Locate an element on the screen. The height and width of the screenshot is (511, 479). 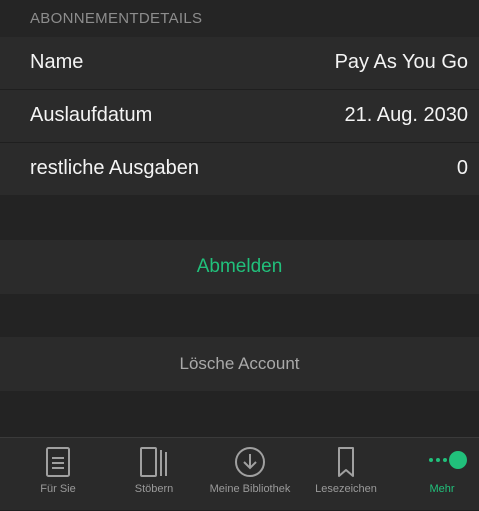
detail-label: Auslaufdatum is located at coordinates (91, 115).